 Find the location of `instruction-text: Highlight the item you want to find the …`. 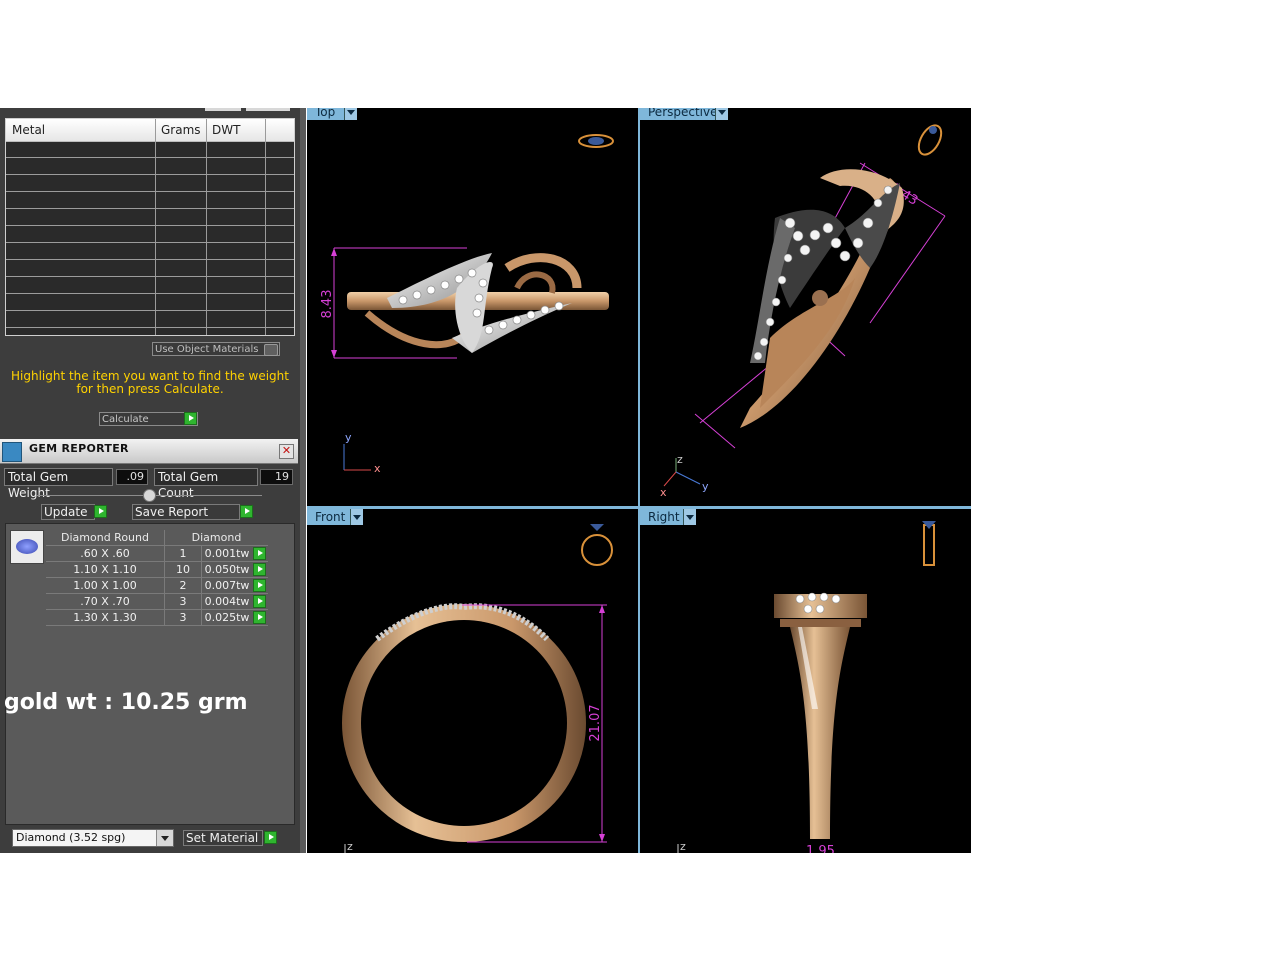

instruction-text: Highlight the item you want to find the … is located at coordinates (150, 383).